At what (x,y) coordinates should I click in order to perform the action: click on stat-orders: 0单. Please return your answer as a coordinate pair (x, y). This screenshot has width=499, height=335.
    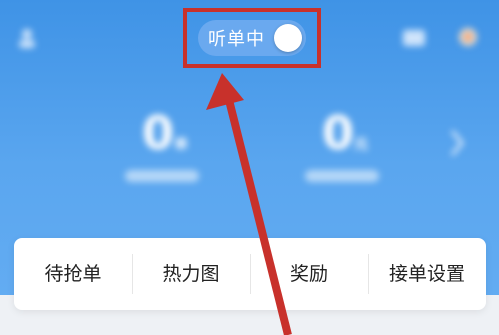
    Looking at the image, I should click on (165, 146).